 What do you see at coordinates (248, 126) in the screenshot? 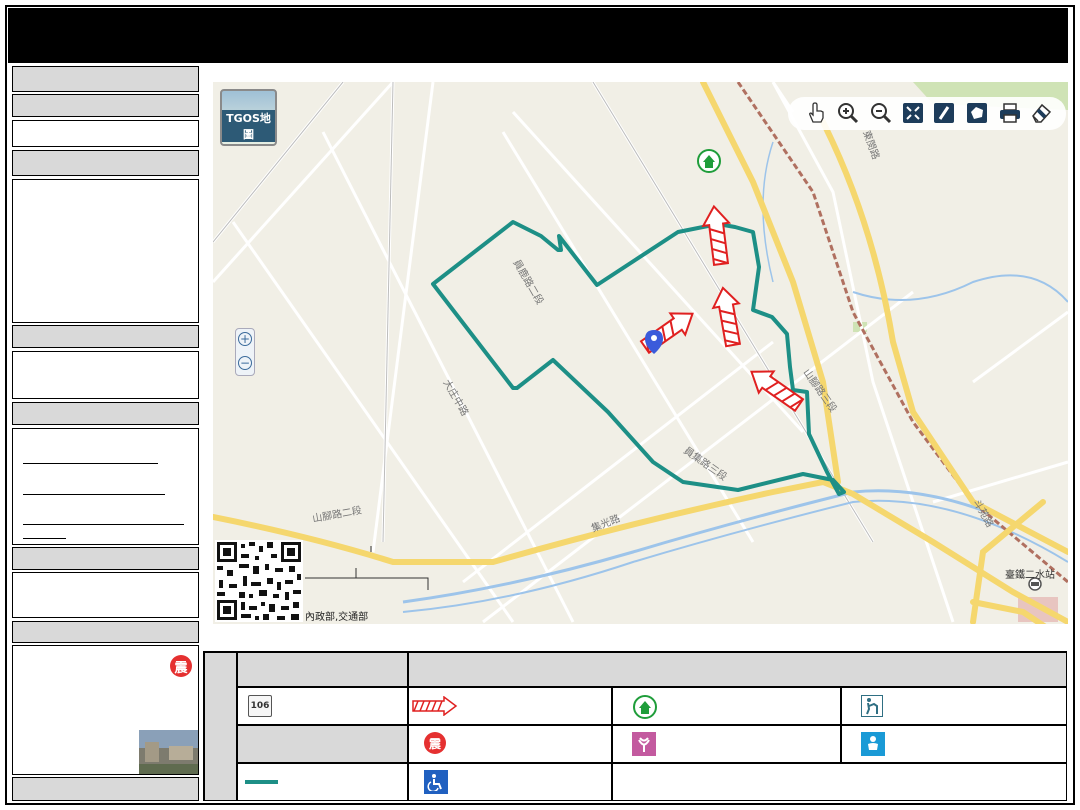
I see `tgos-logo-label: TGOS地圖` at bounding box center [248, 126].